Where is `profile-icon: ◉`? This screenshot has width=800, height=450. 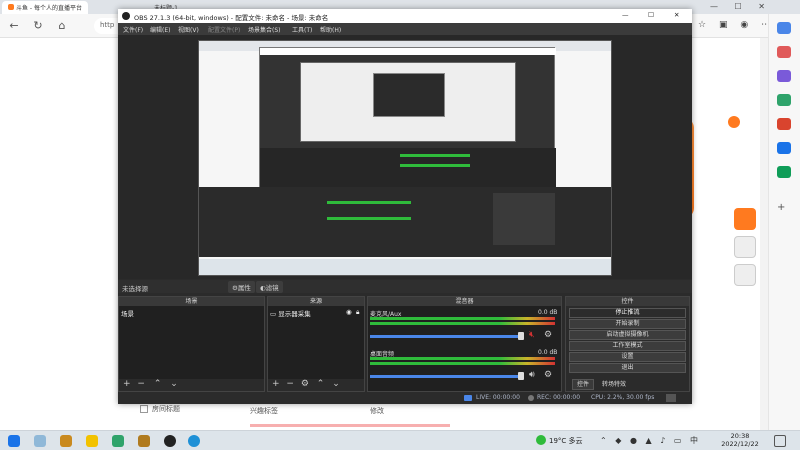 profile-icon: ◉ is located at coordinates (744, 25).